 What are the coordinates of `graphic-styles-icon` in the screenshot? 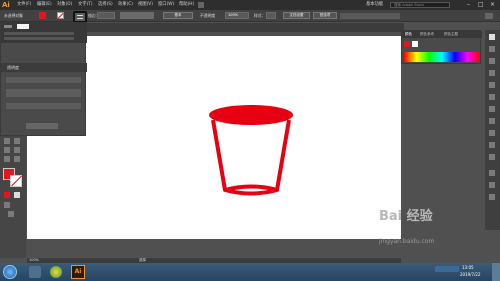 It's located at (492, 133).